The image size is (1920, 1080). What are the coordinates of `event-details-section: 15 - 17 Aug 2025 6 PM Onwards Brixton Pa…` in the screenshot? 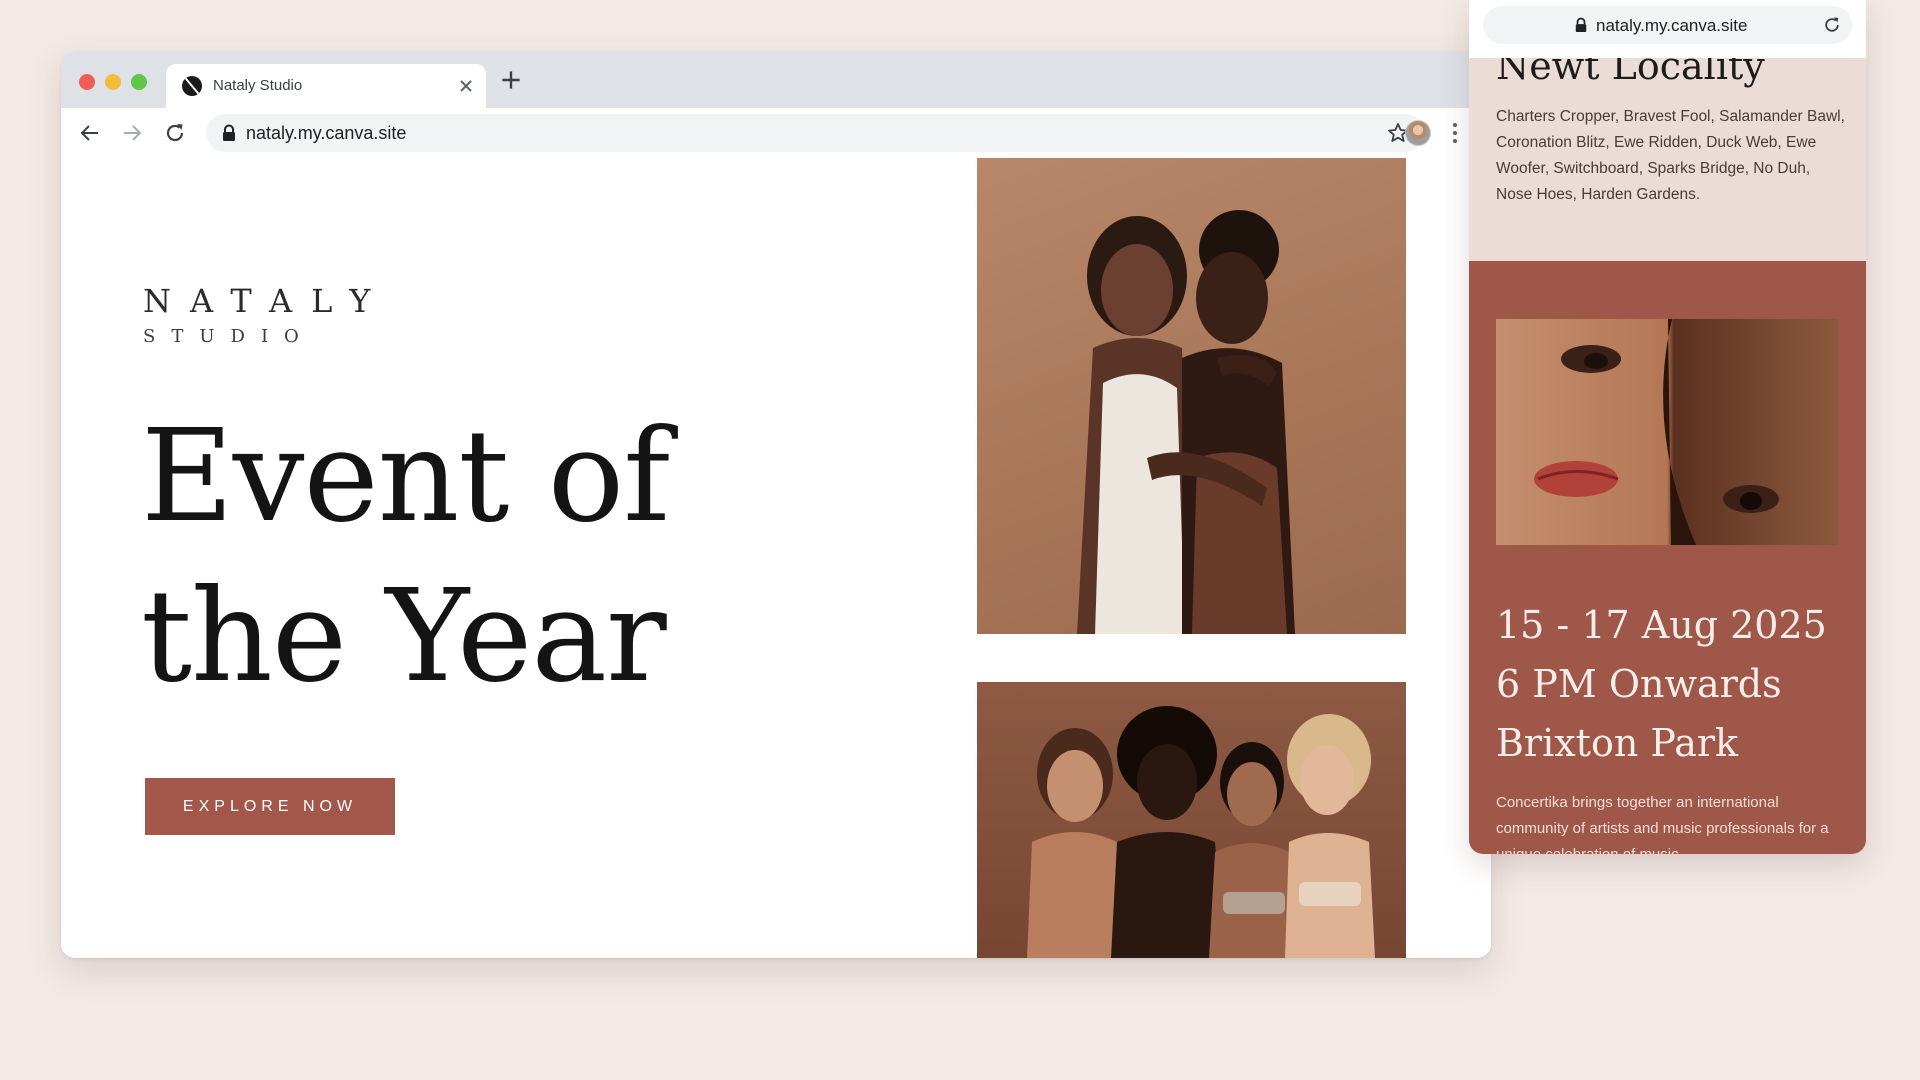 It's located at (1667, 557).